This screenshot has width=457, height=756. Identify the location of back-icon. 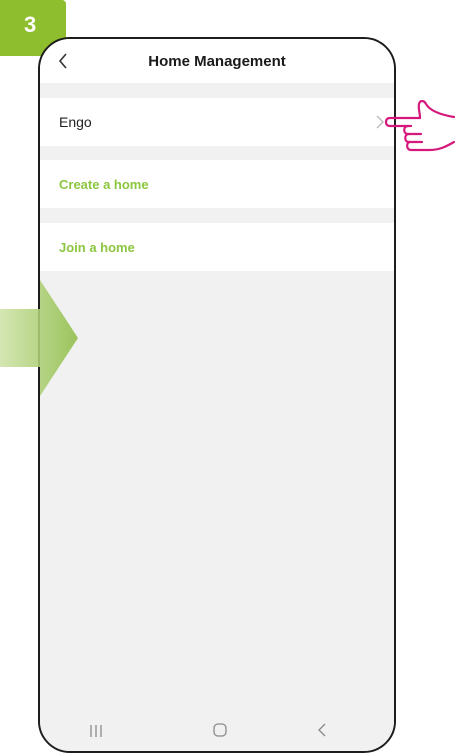
(322, 730).